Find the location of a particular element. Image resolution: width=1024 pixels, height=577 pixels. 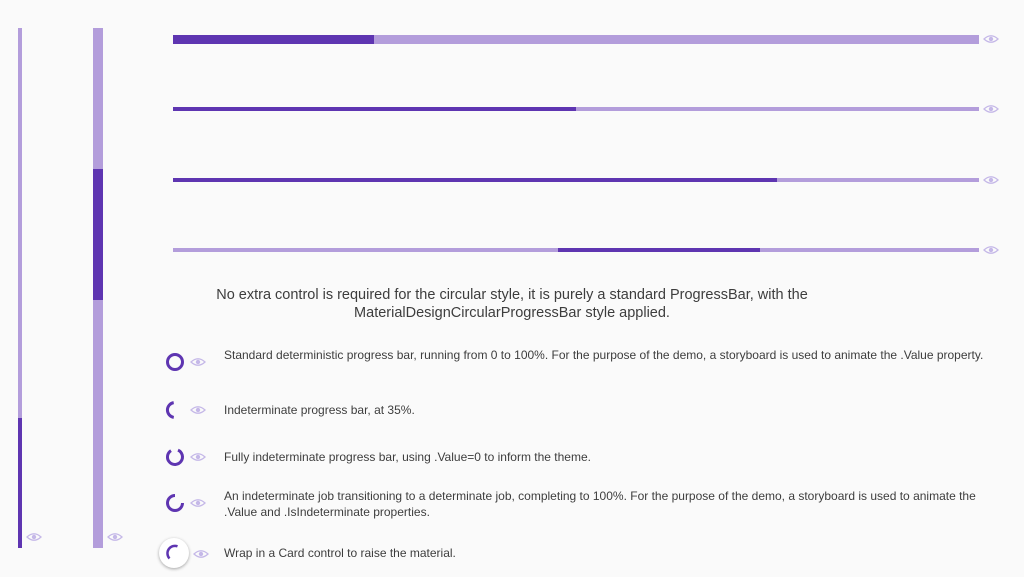

circular-progress-standard is located at coordinates (175, 362).